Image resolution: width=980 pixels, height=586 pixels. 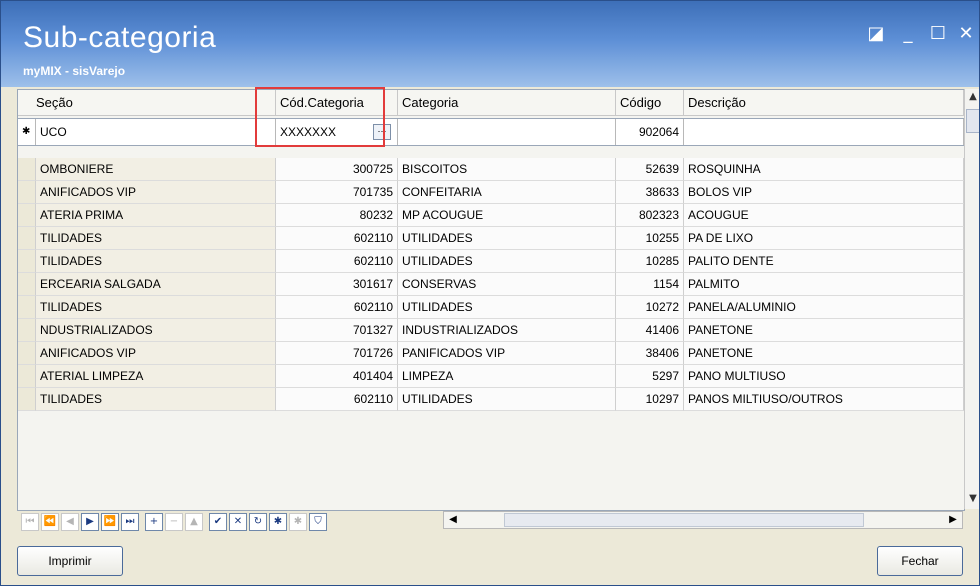 I want to click on scroll-left-icon: ◀, so click(x=453, y=520).